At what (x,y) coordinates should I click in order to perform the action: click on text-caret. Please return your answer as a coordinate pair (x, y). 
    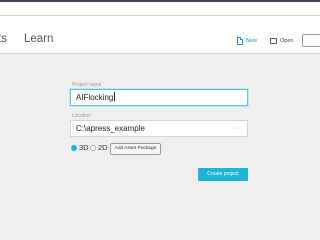
    Looking at the image, I should click on (114, 96).